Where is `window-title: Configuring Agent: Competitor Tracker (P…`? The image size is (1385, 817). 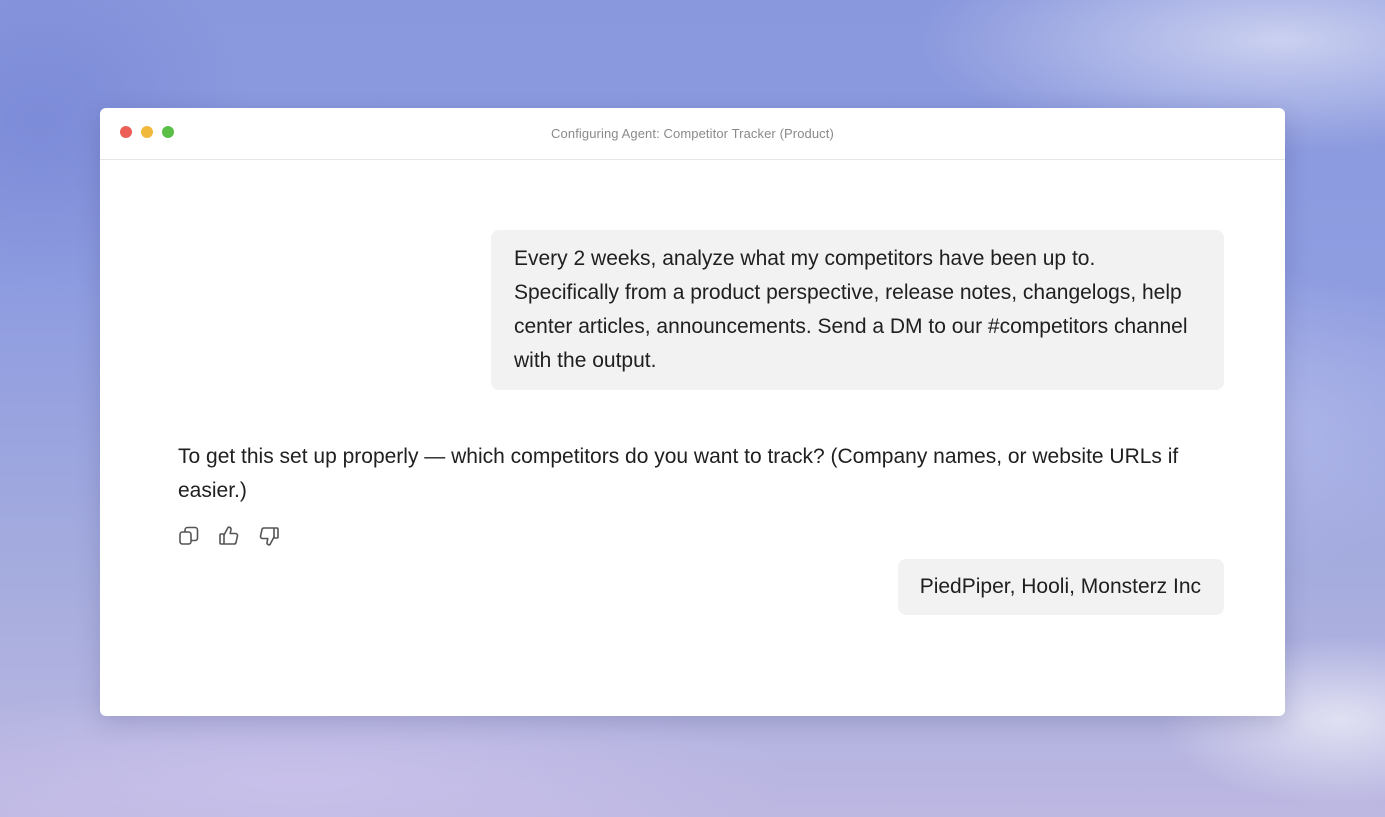
window-title: Configuring Agent: Competitor Tracker (P… is located at coordinates (692, 133).